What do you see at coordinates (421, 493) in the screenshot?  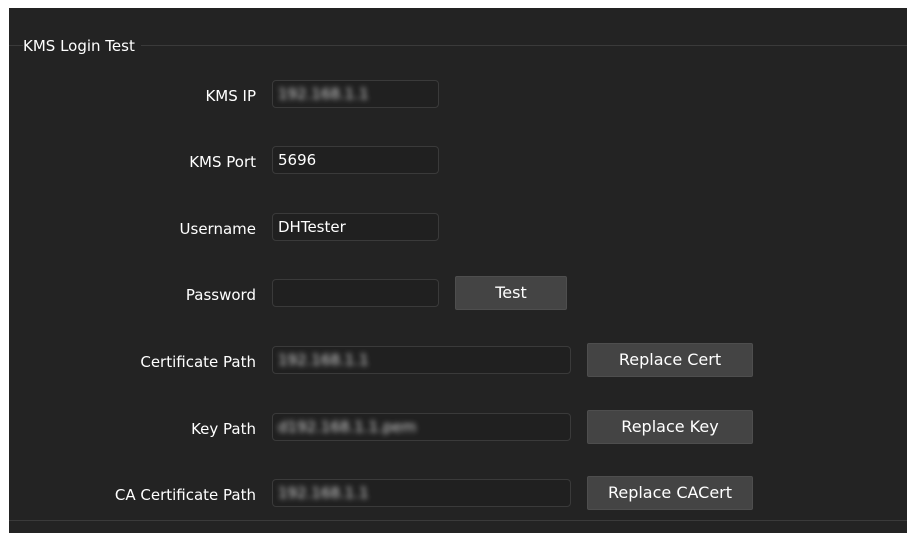 I see `ca-certificate-path-field: 192.168.1.1` at bounding box center [421, 493].